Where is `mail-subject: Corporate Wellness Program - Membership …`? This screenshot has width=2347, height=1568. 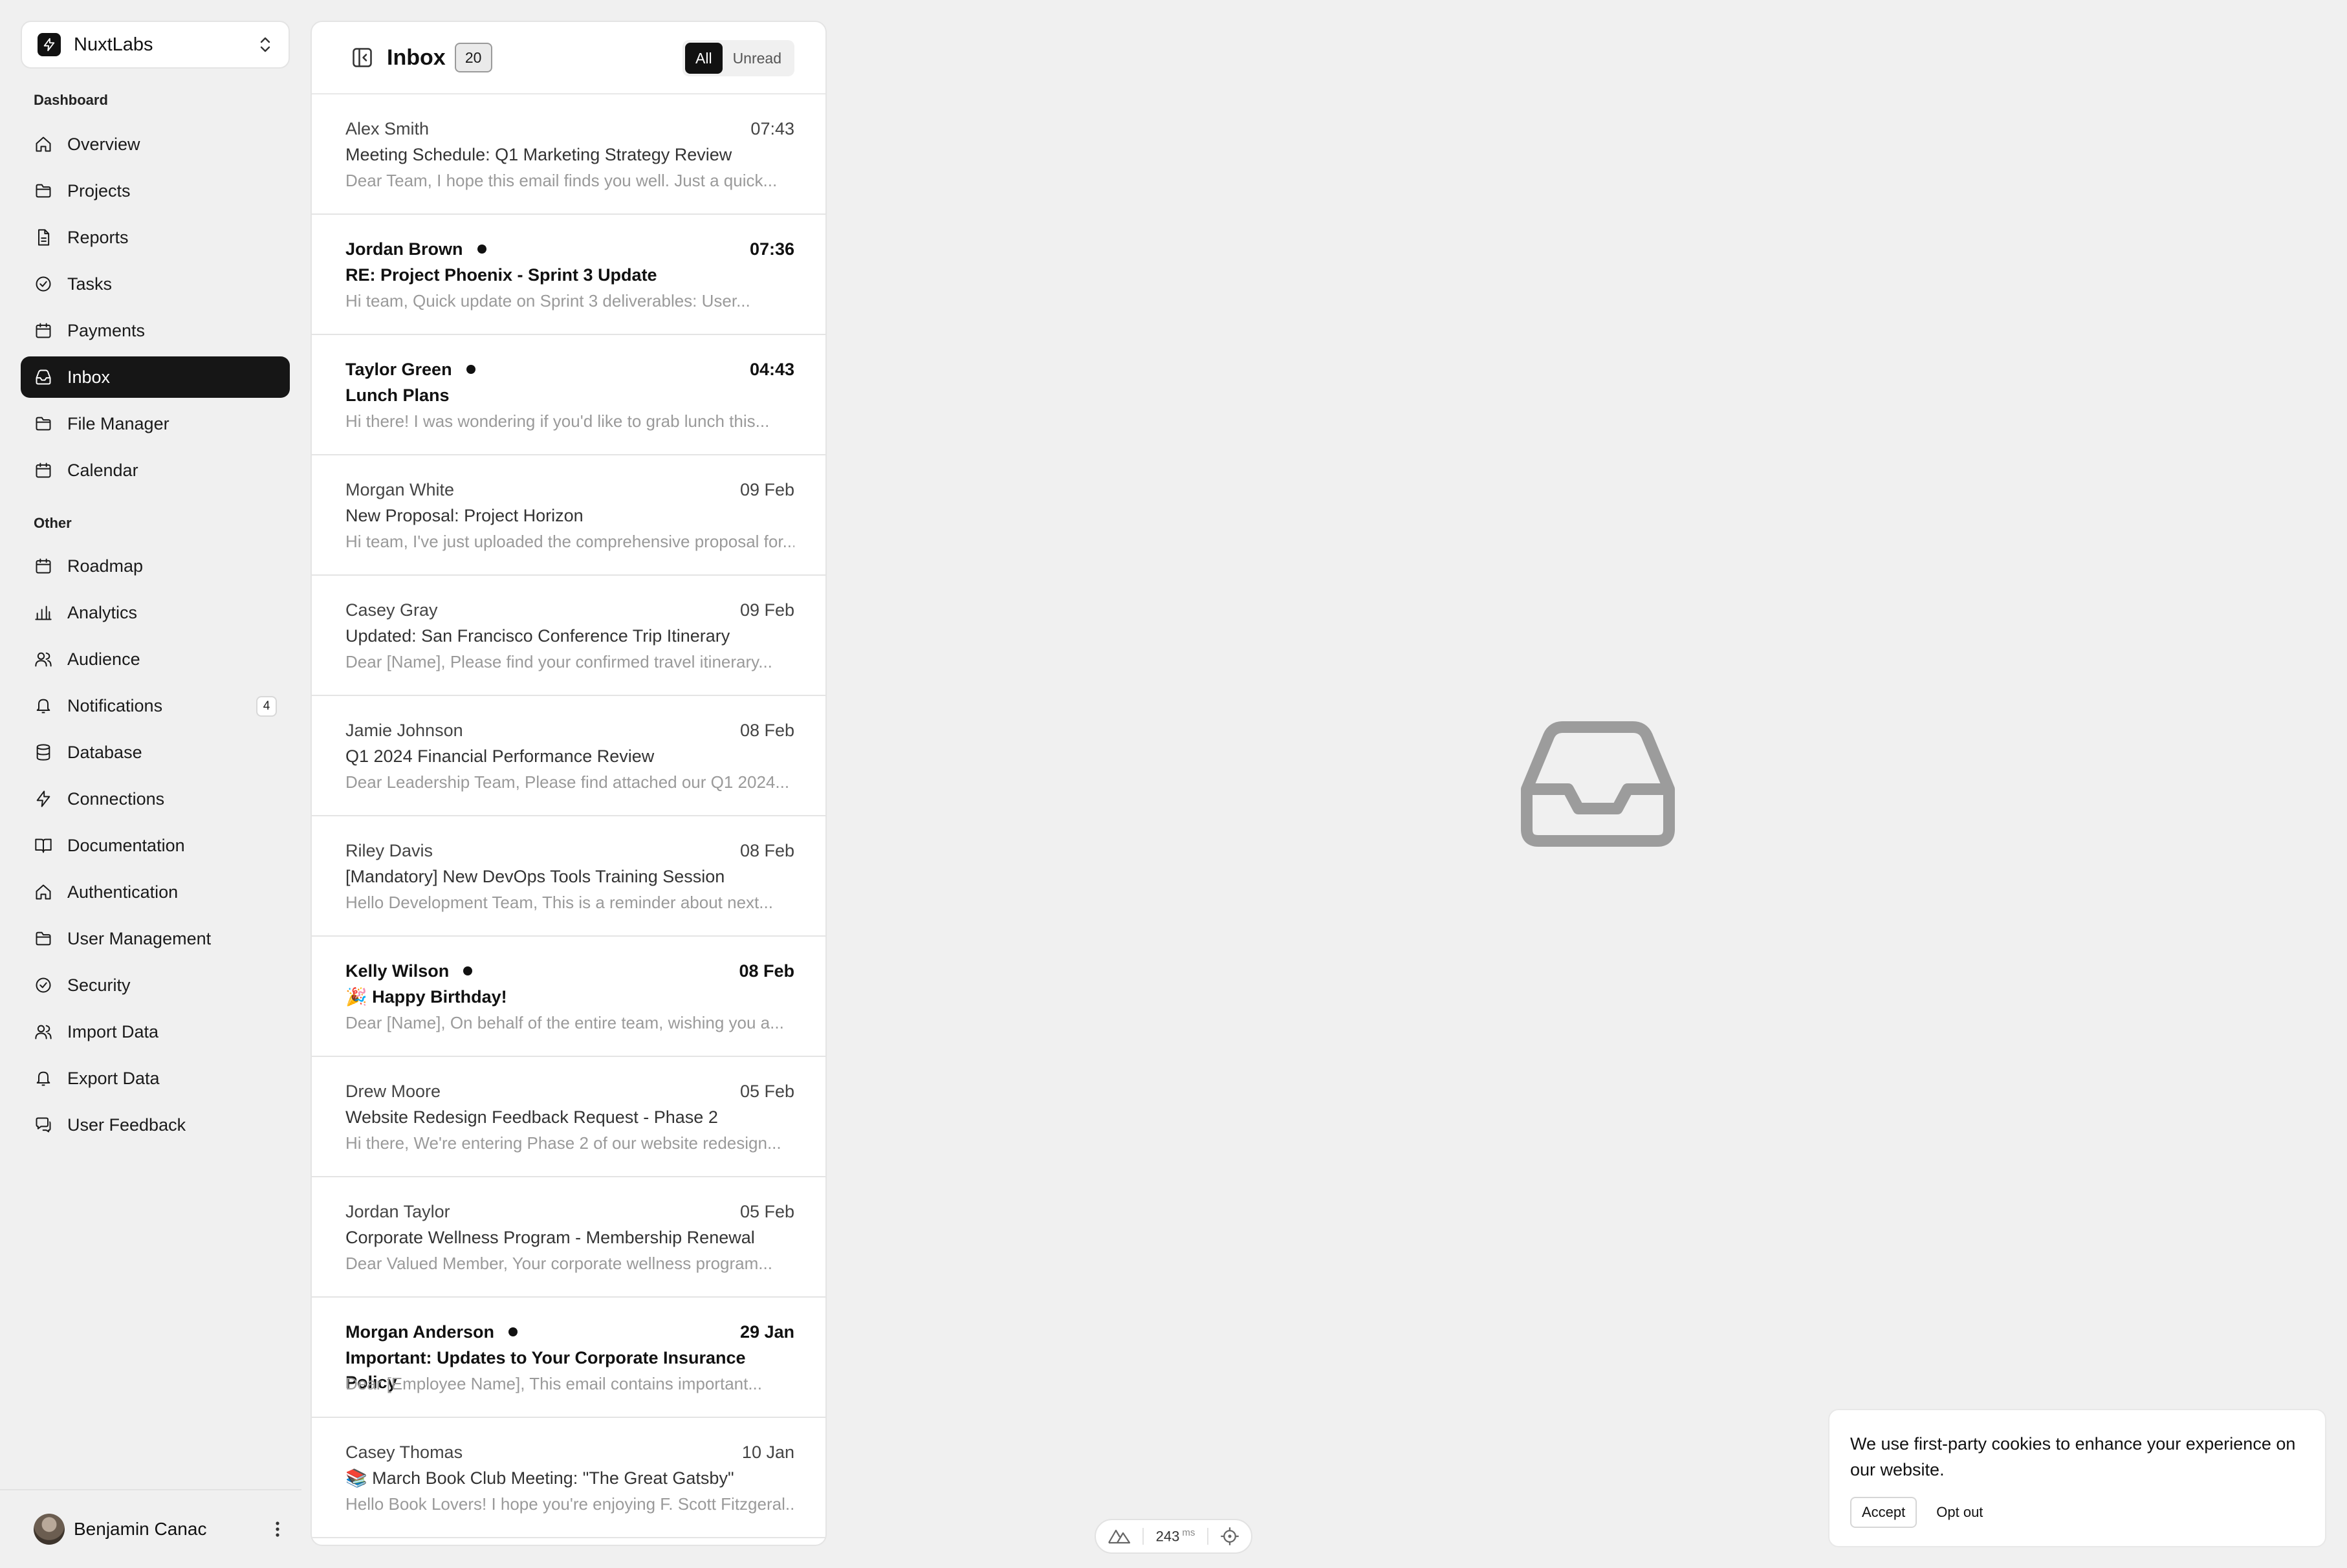 mail-subject: Corporate Wellness Program - Membership … is located at coordinates (550, 1237).